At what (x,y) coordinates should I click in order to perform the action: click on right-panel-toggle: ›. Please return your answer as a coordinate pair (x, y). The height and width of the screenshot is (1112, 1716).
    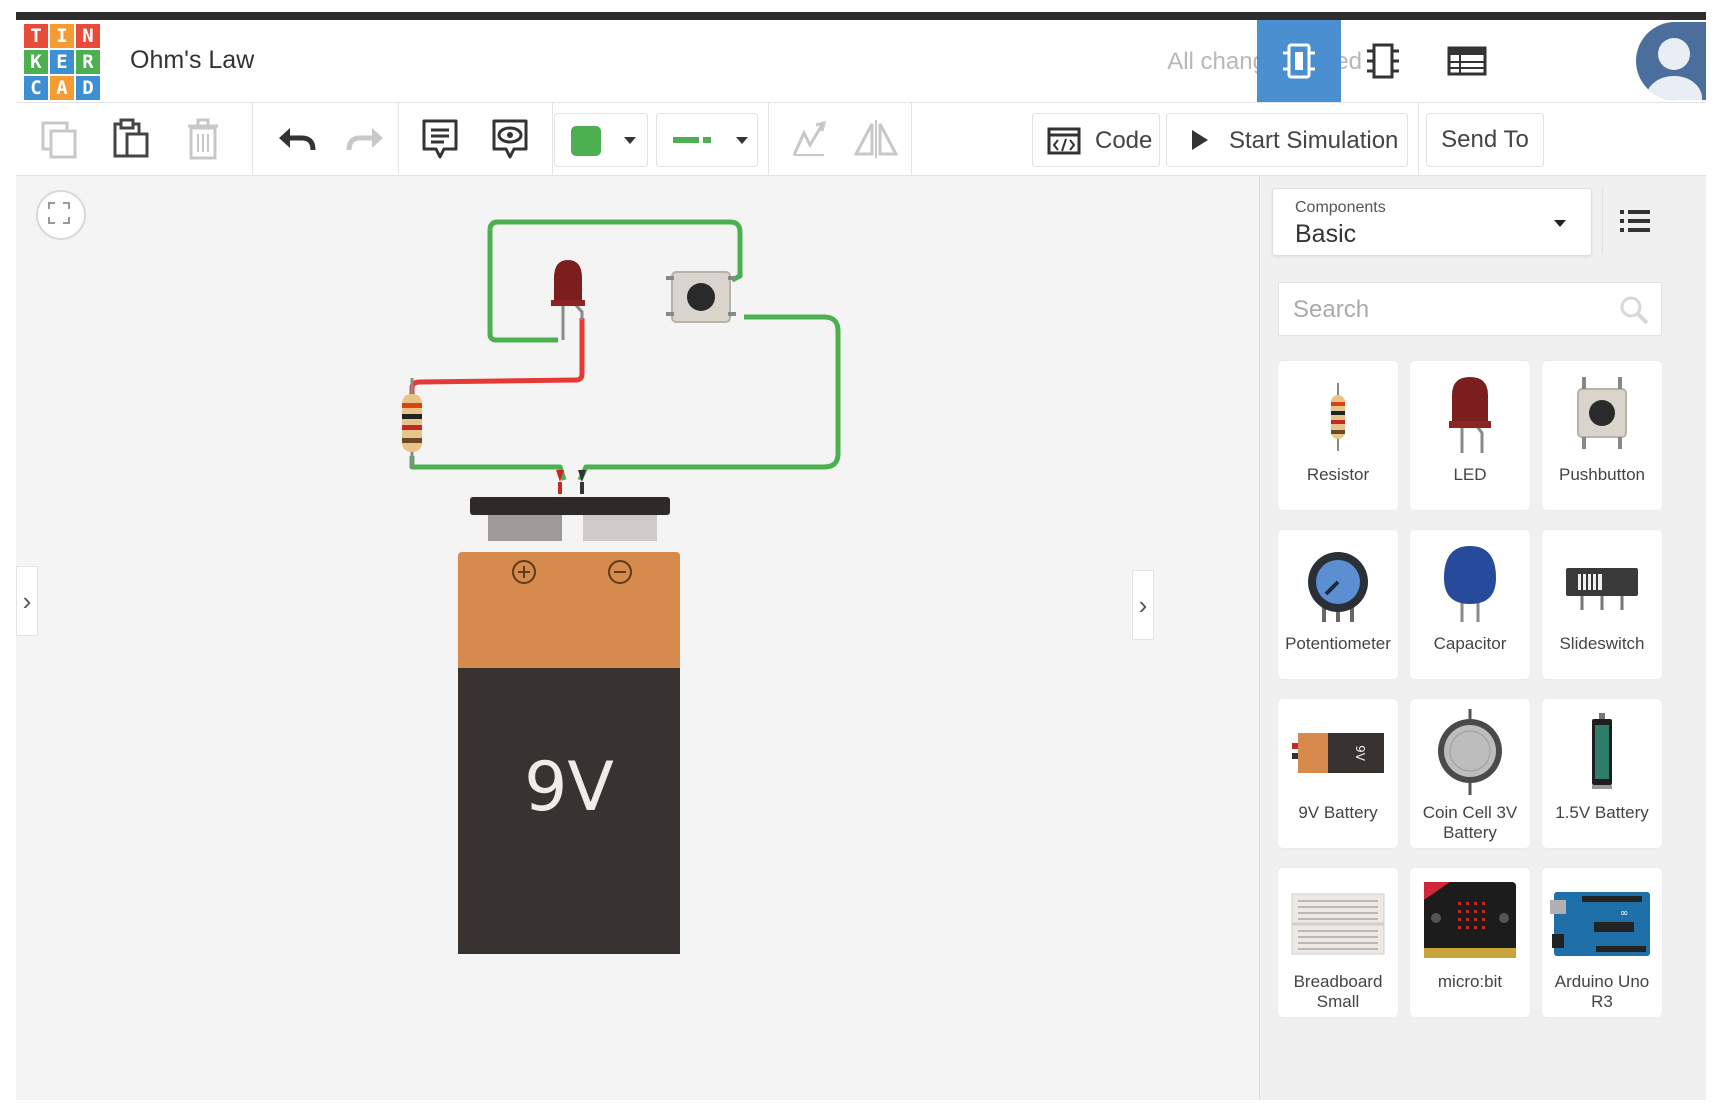
    Looking at the image, I should click on (1143, 605).